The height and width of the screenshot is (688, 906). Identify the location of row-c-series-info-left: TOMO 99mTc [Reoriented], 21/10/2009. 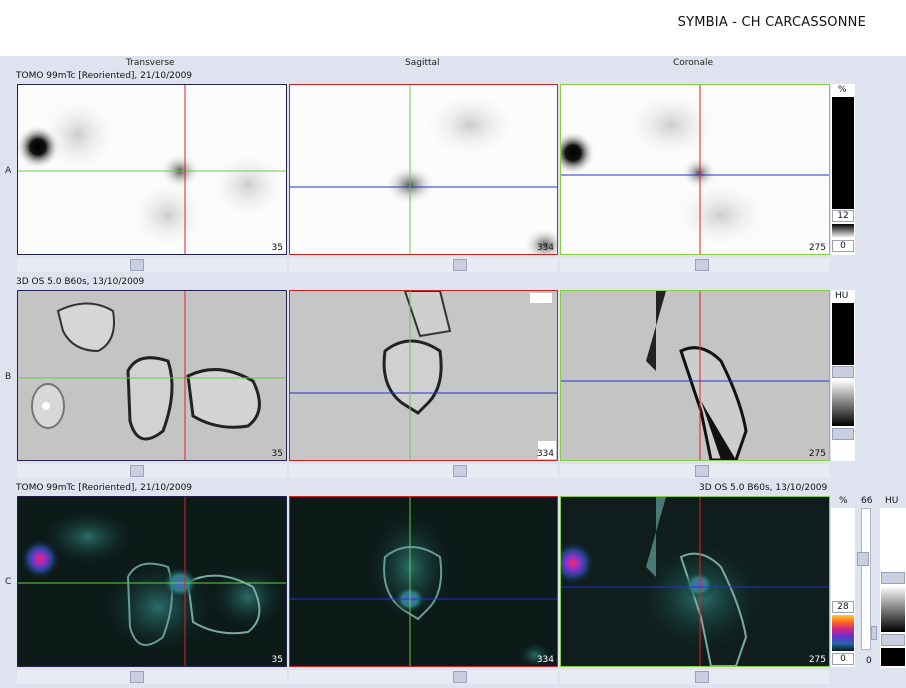
(104, 488).